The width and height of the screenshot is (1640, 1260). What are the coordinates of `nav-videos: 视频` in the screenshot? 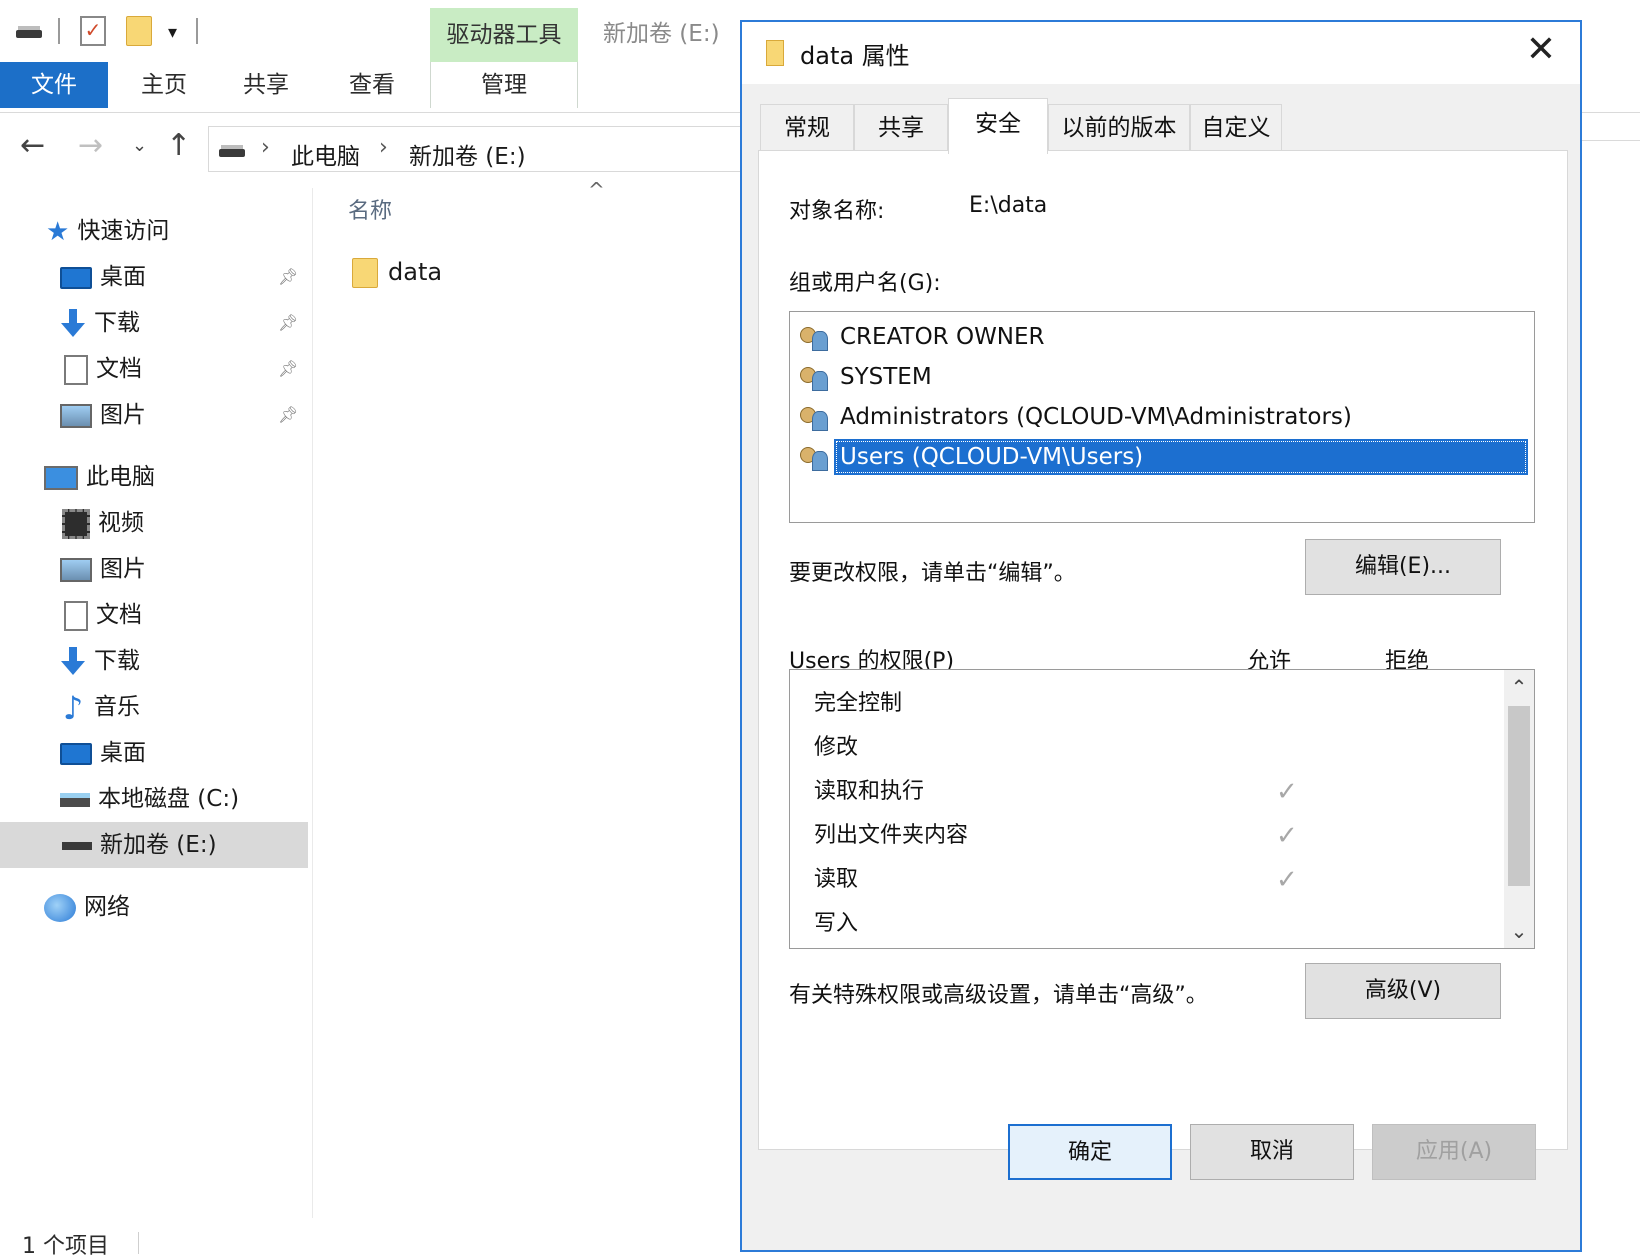 It's located at (103, 523).